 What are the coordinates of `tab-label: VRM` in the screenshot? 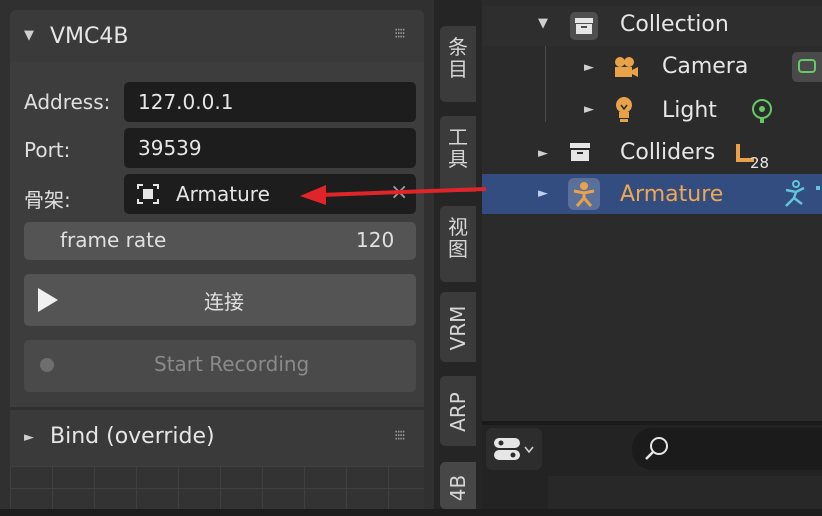 It's located at (458, 328).